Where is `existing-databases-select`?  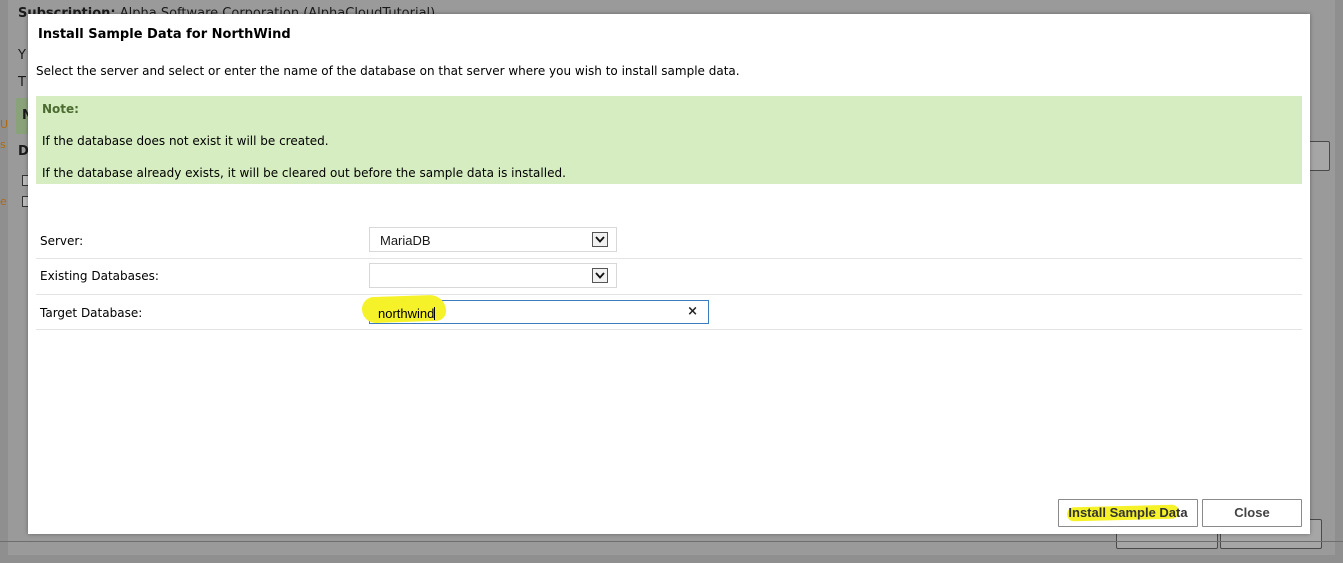 existing-databases-select is located at coordinates (493, 275).